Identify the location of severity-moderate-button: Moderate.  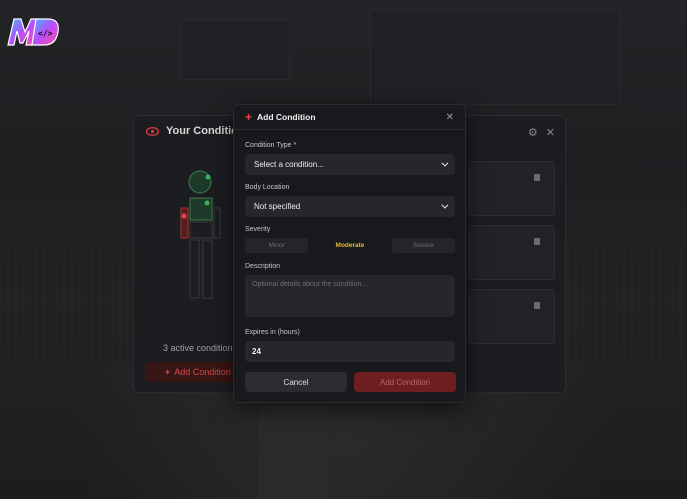
(349, 245).